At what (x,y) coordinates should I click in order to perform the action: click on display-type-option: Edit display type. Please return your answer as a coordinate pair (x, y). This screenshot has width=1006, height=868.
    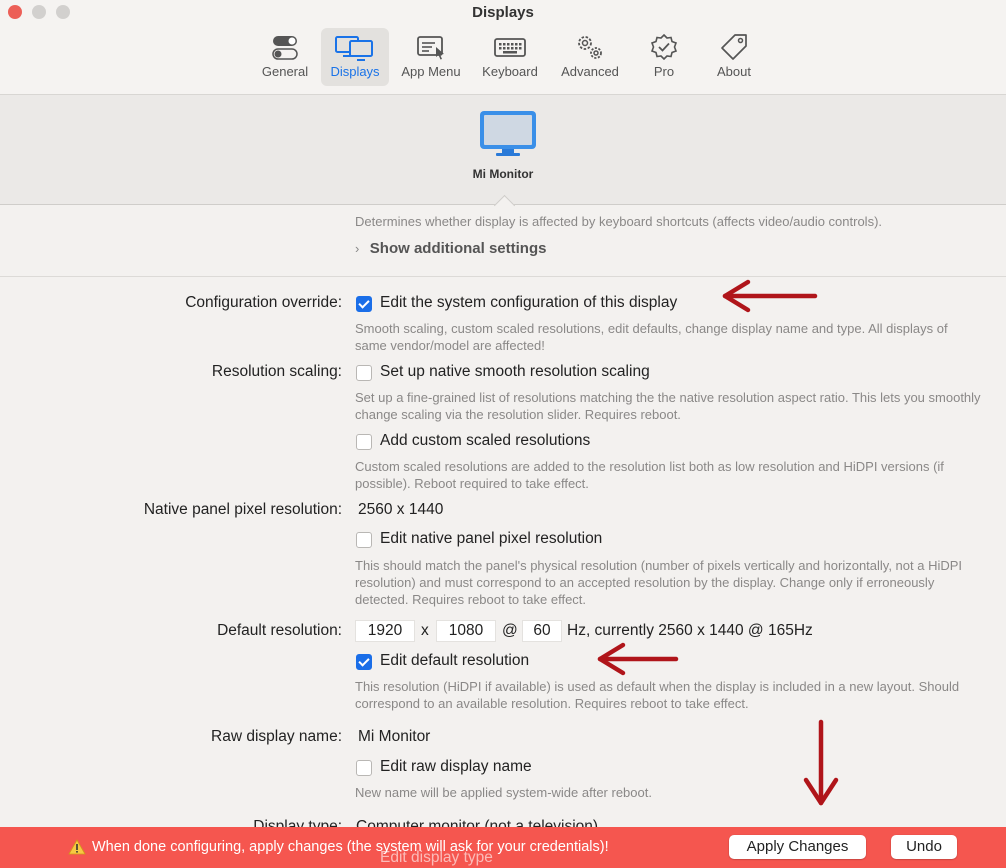
    Looking at the image, I should click on (436, 858).